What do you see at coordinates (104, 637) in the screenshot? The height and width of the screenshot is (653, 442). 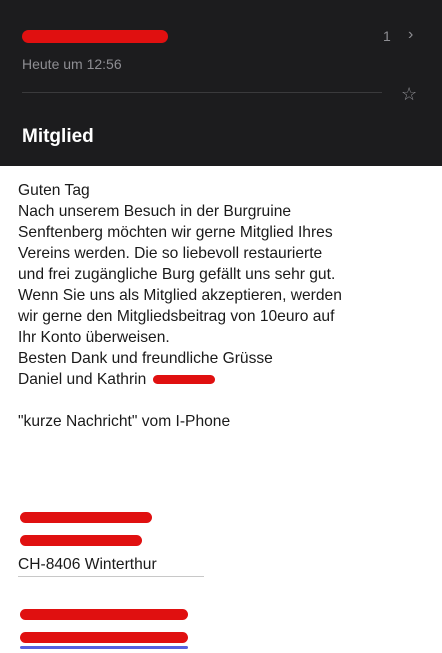 I see `email-redacted` at bounding box center [104, 637].